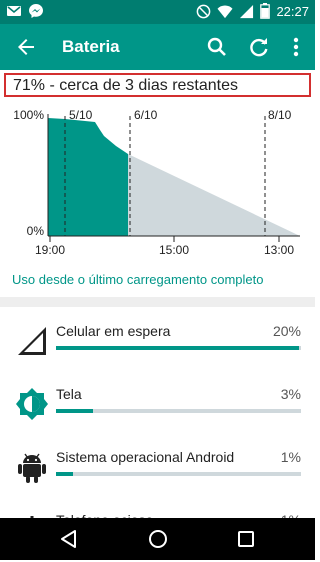 The width and height of the screenshot is (320, 562). What do you see at coordinates (280, 115) in the screenshot?
I see `date-marker-8-10: 8/10` at bounding box center [280, 115].